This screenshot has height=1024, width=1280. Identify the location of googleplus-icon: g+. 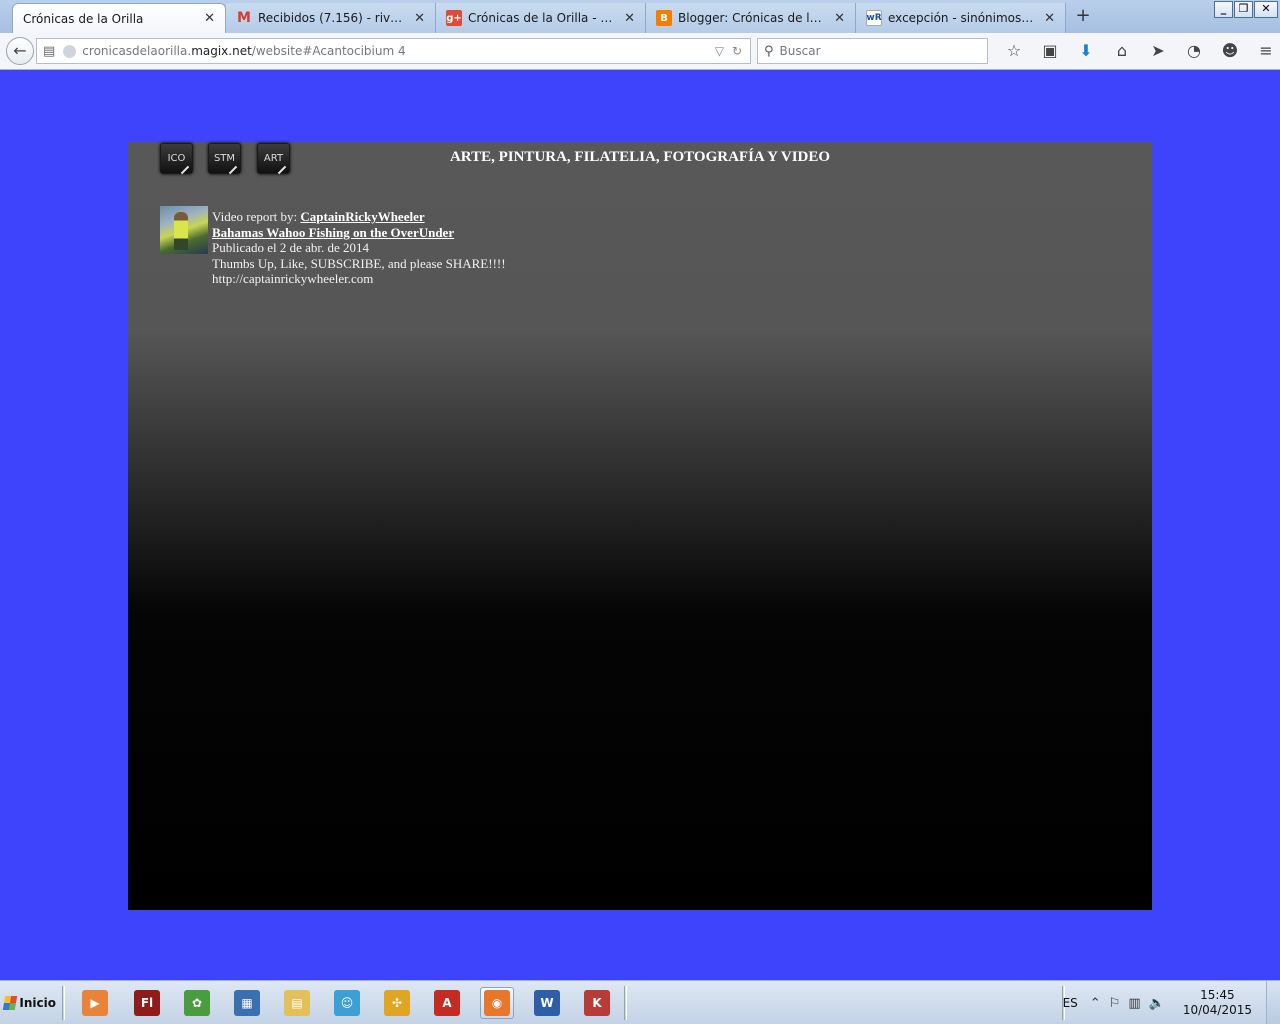
(454, 18).